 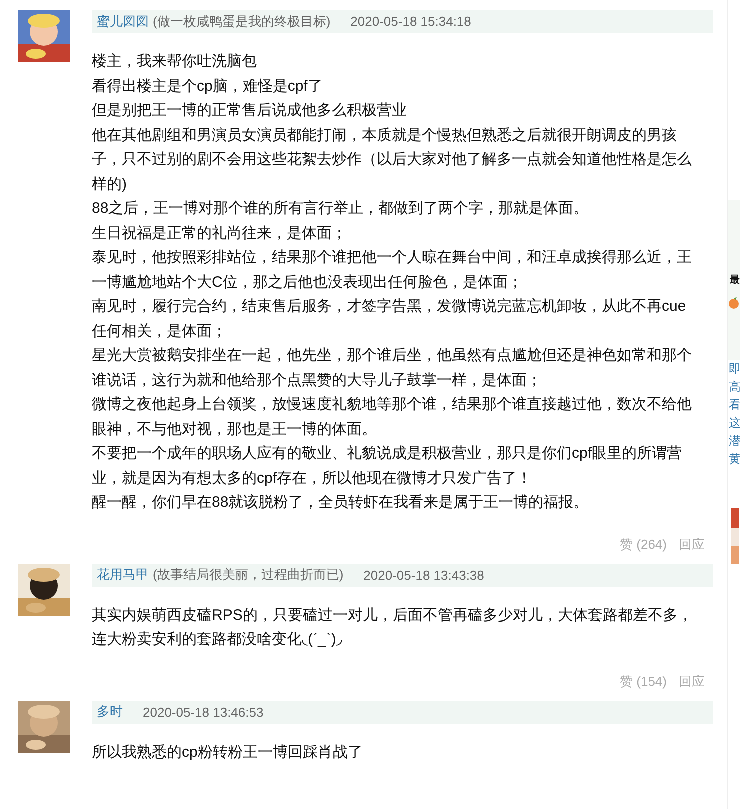 I want to click on comment-text: 楼主，我来帮你吐洗脑包, so click(x=175, y=62).